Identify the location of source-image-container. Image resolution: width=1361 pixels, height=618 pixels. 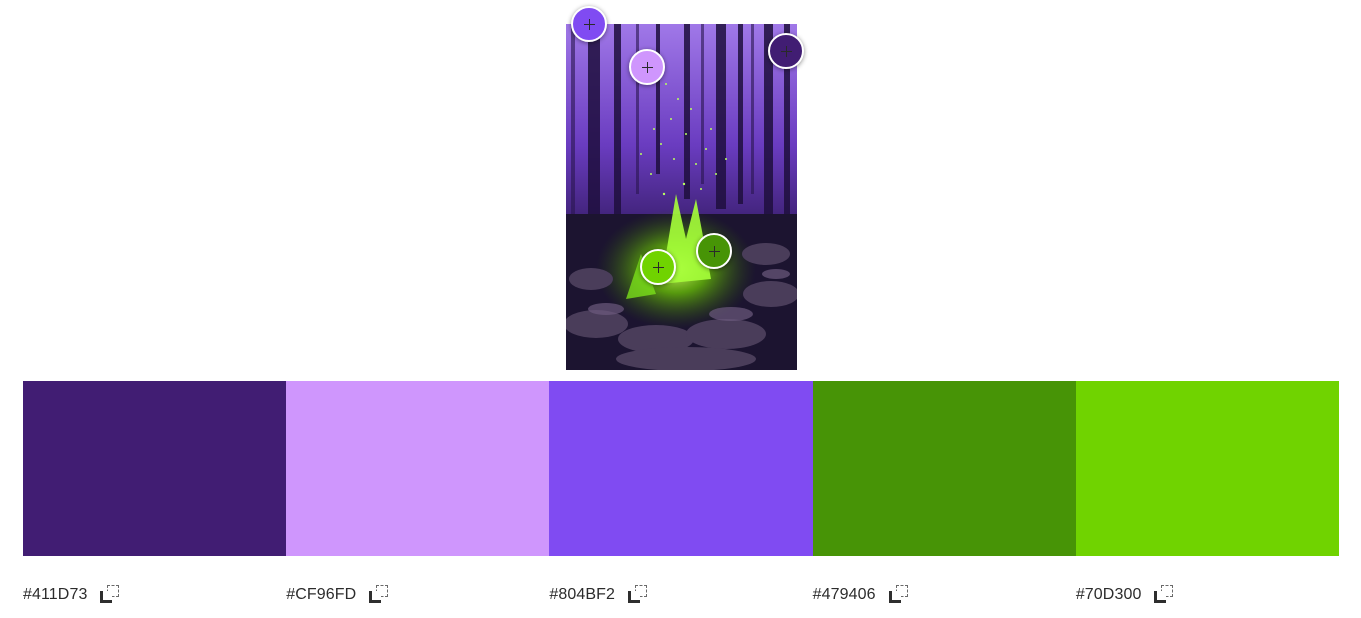
(685, 188).